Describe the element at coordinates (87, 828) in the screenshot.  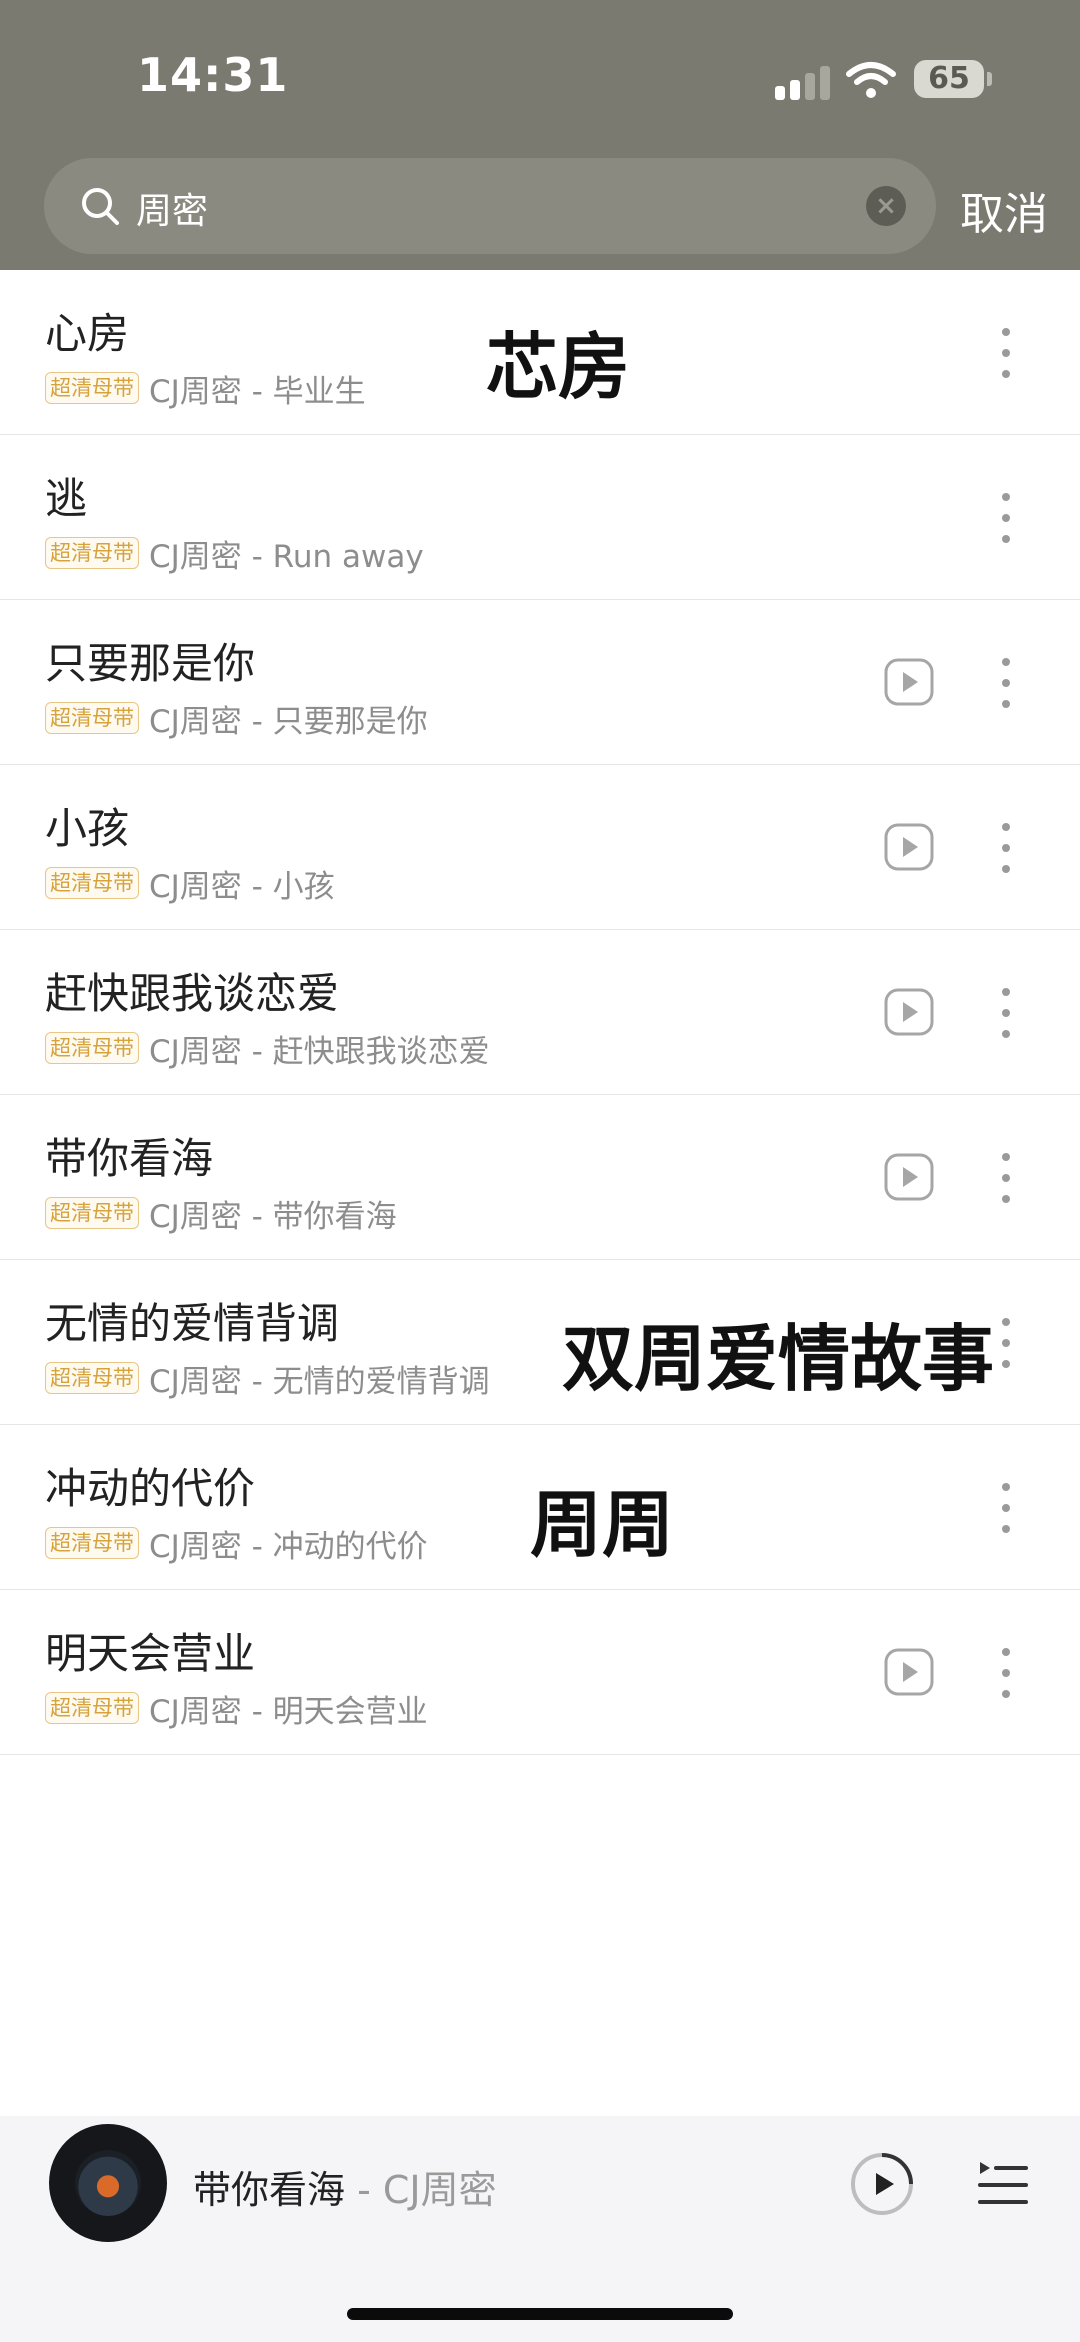
I see `song-title: 小孩` at that location.